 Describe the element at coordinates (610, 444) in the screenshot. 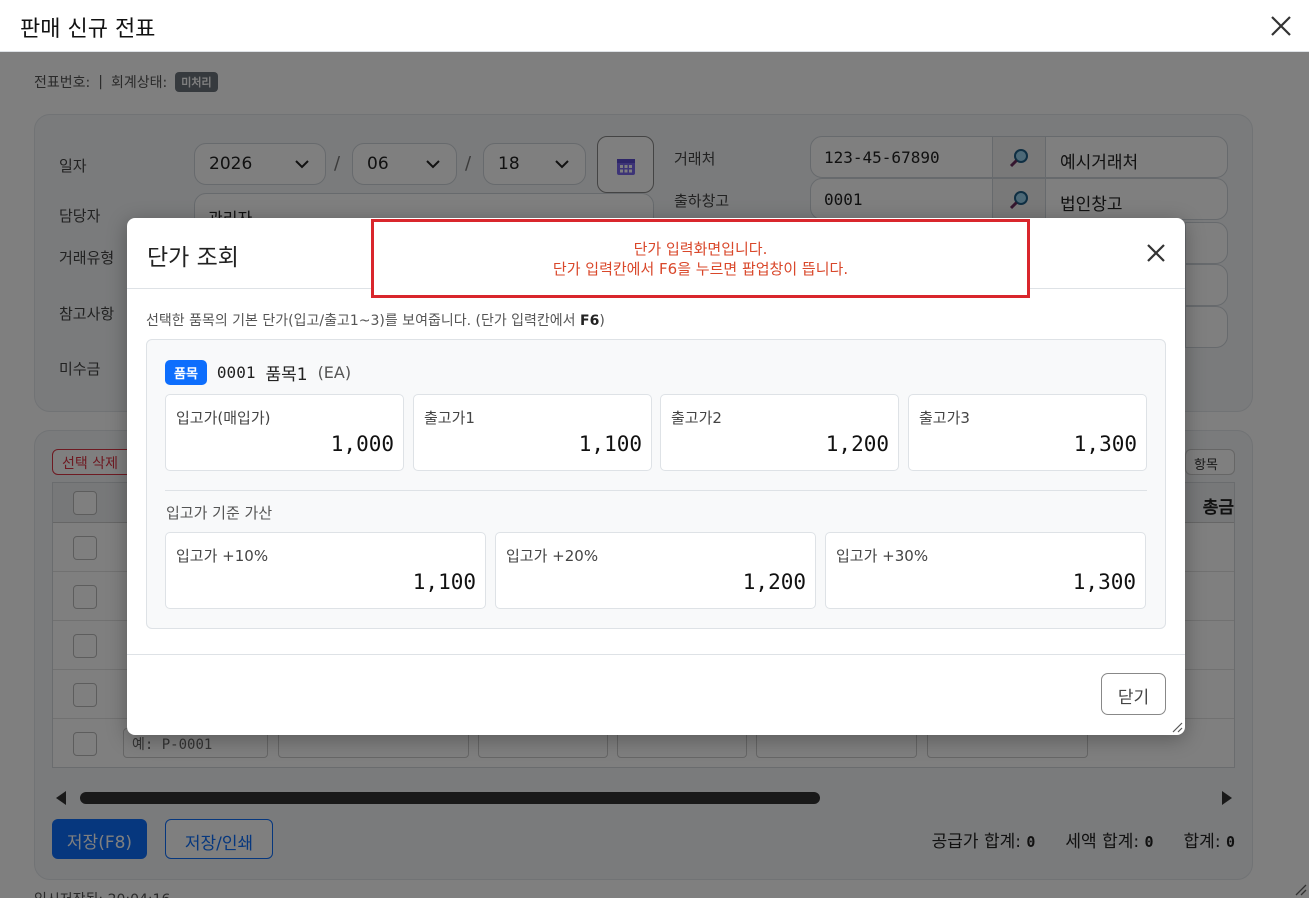

I see `price-value: 1,100` at that location.